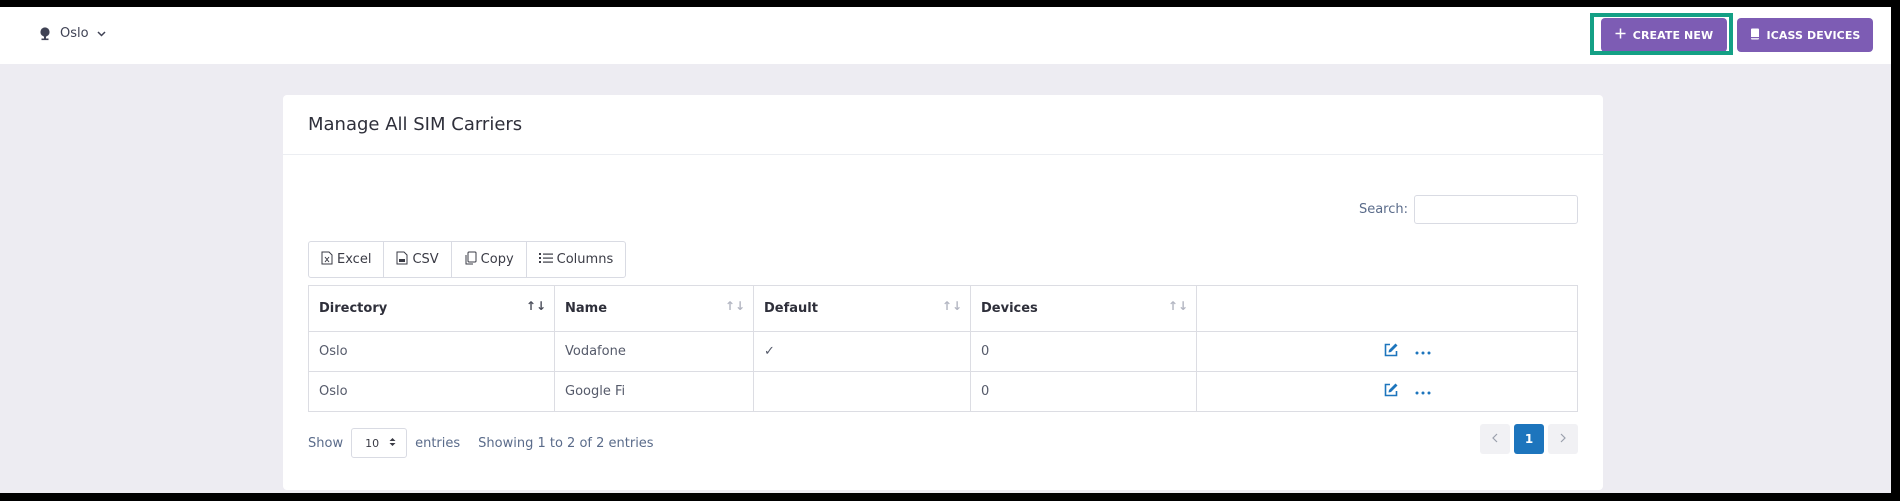 The image size is (1900, 501). I want to click on show-label: Show, so click(326, 443).